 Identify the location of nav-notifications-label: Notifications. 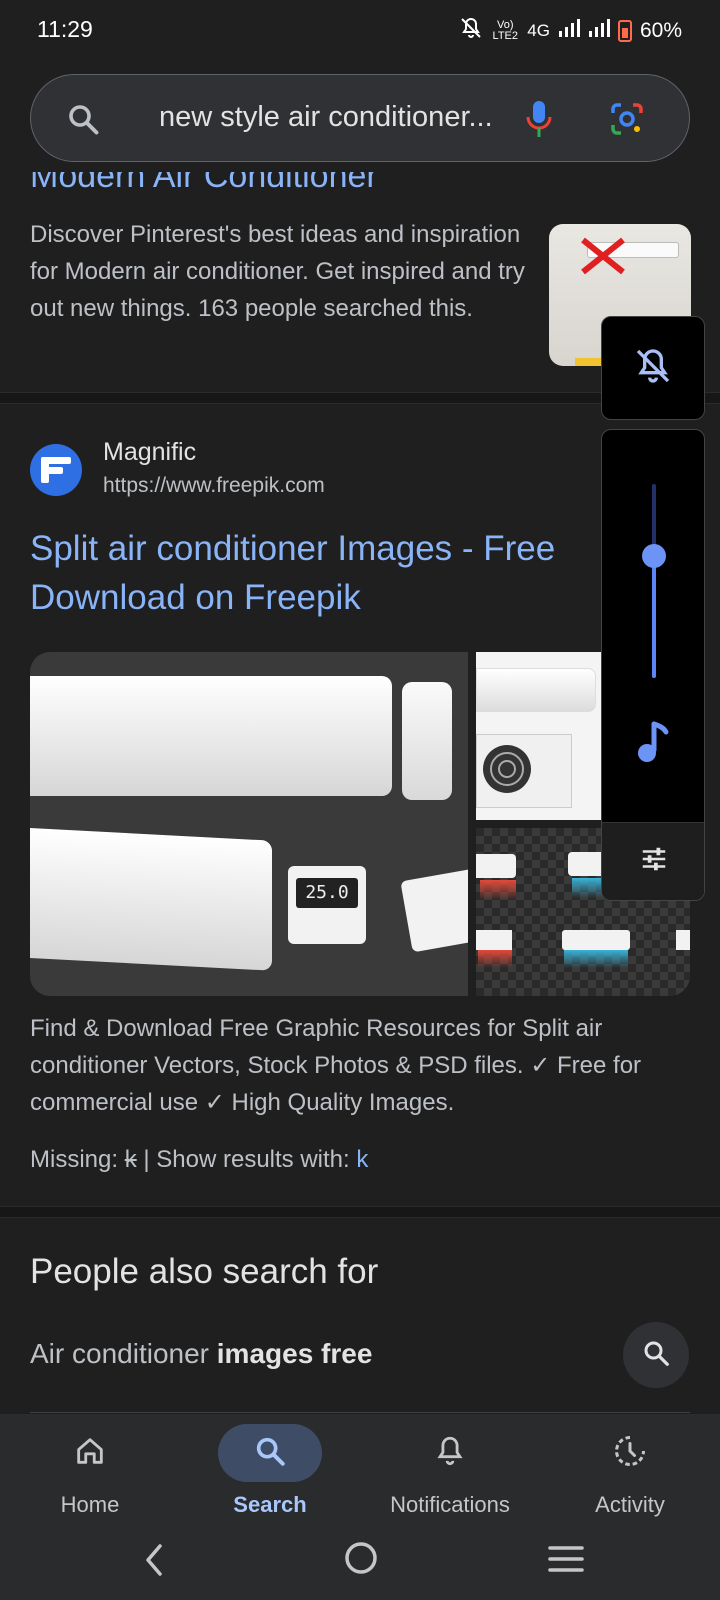
(450, 1504).